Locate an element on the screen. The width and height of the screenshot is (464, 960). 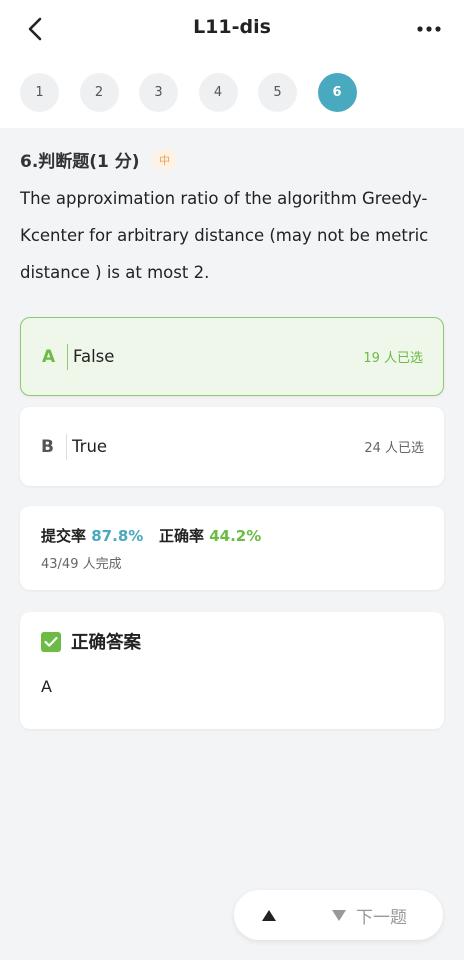
question-nav-bar: 下一题 is located at coordinates (338, 915).